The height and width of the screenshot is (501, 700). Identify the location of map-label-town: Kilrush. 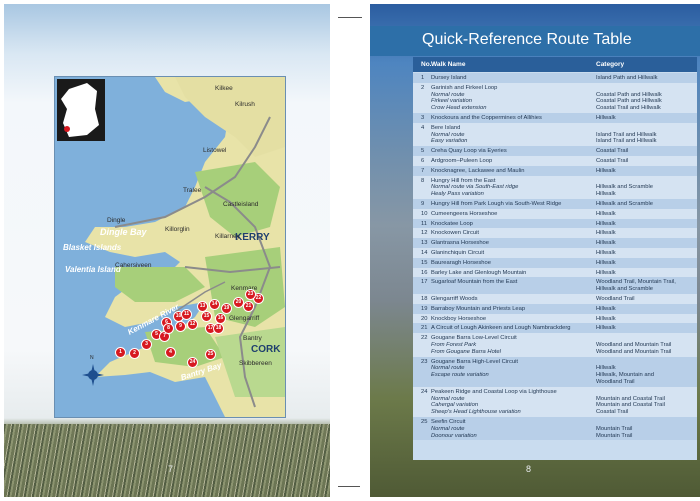
(245, 104).